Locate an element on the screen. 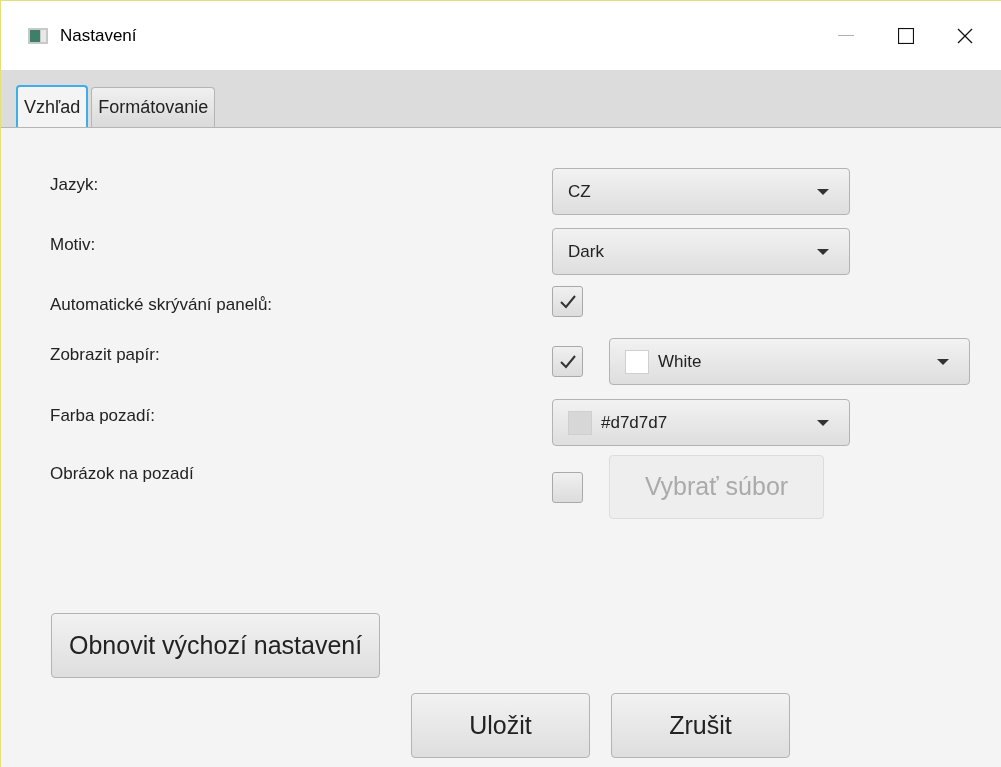  tab: Vzhľad is located at coordinates (52, 106).